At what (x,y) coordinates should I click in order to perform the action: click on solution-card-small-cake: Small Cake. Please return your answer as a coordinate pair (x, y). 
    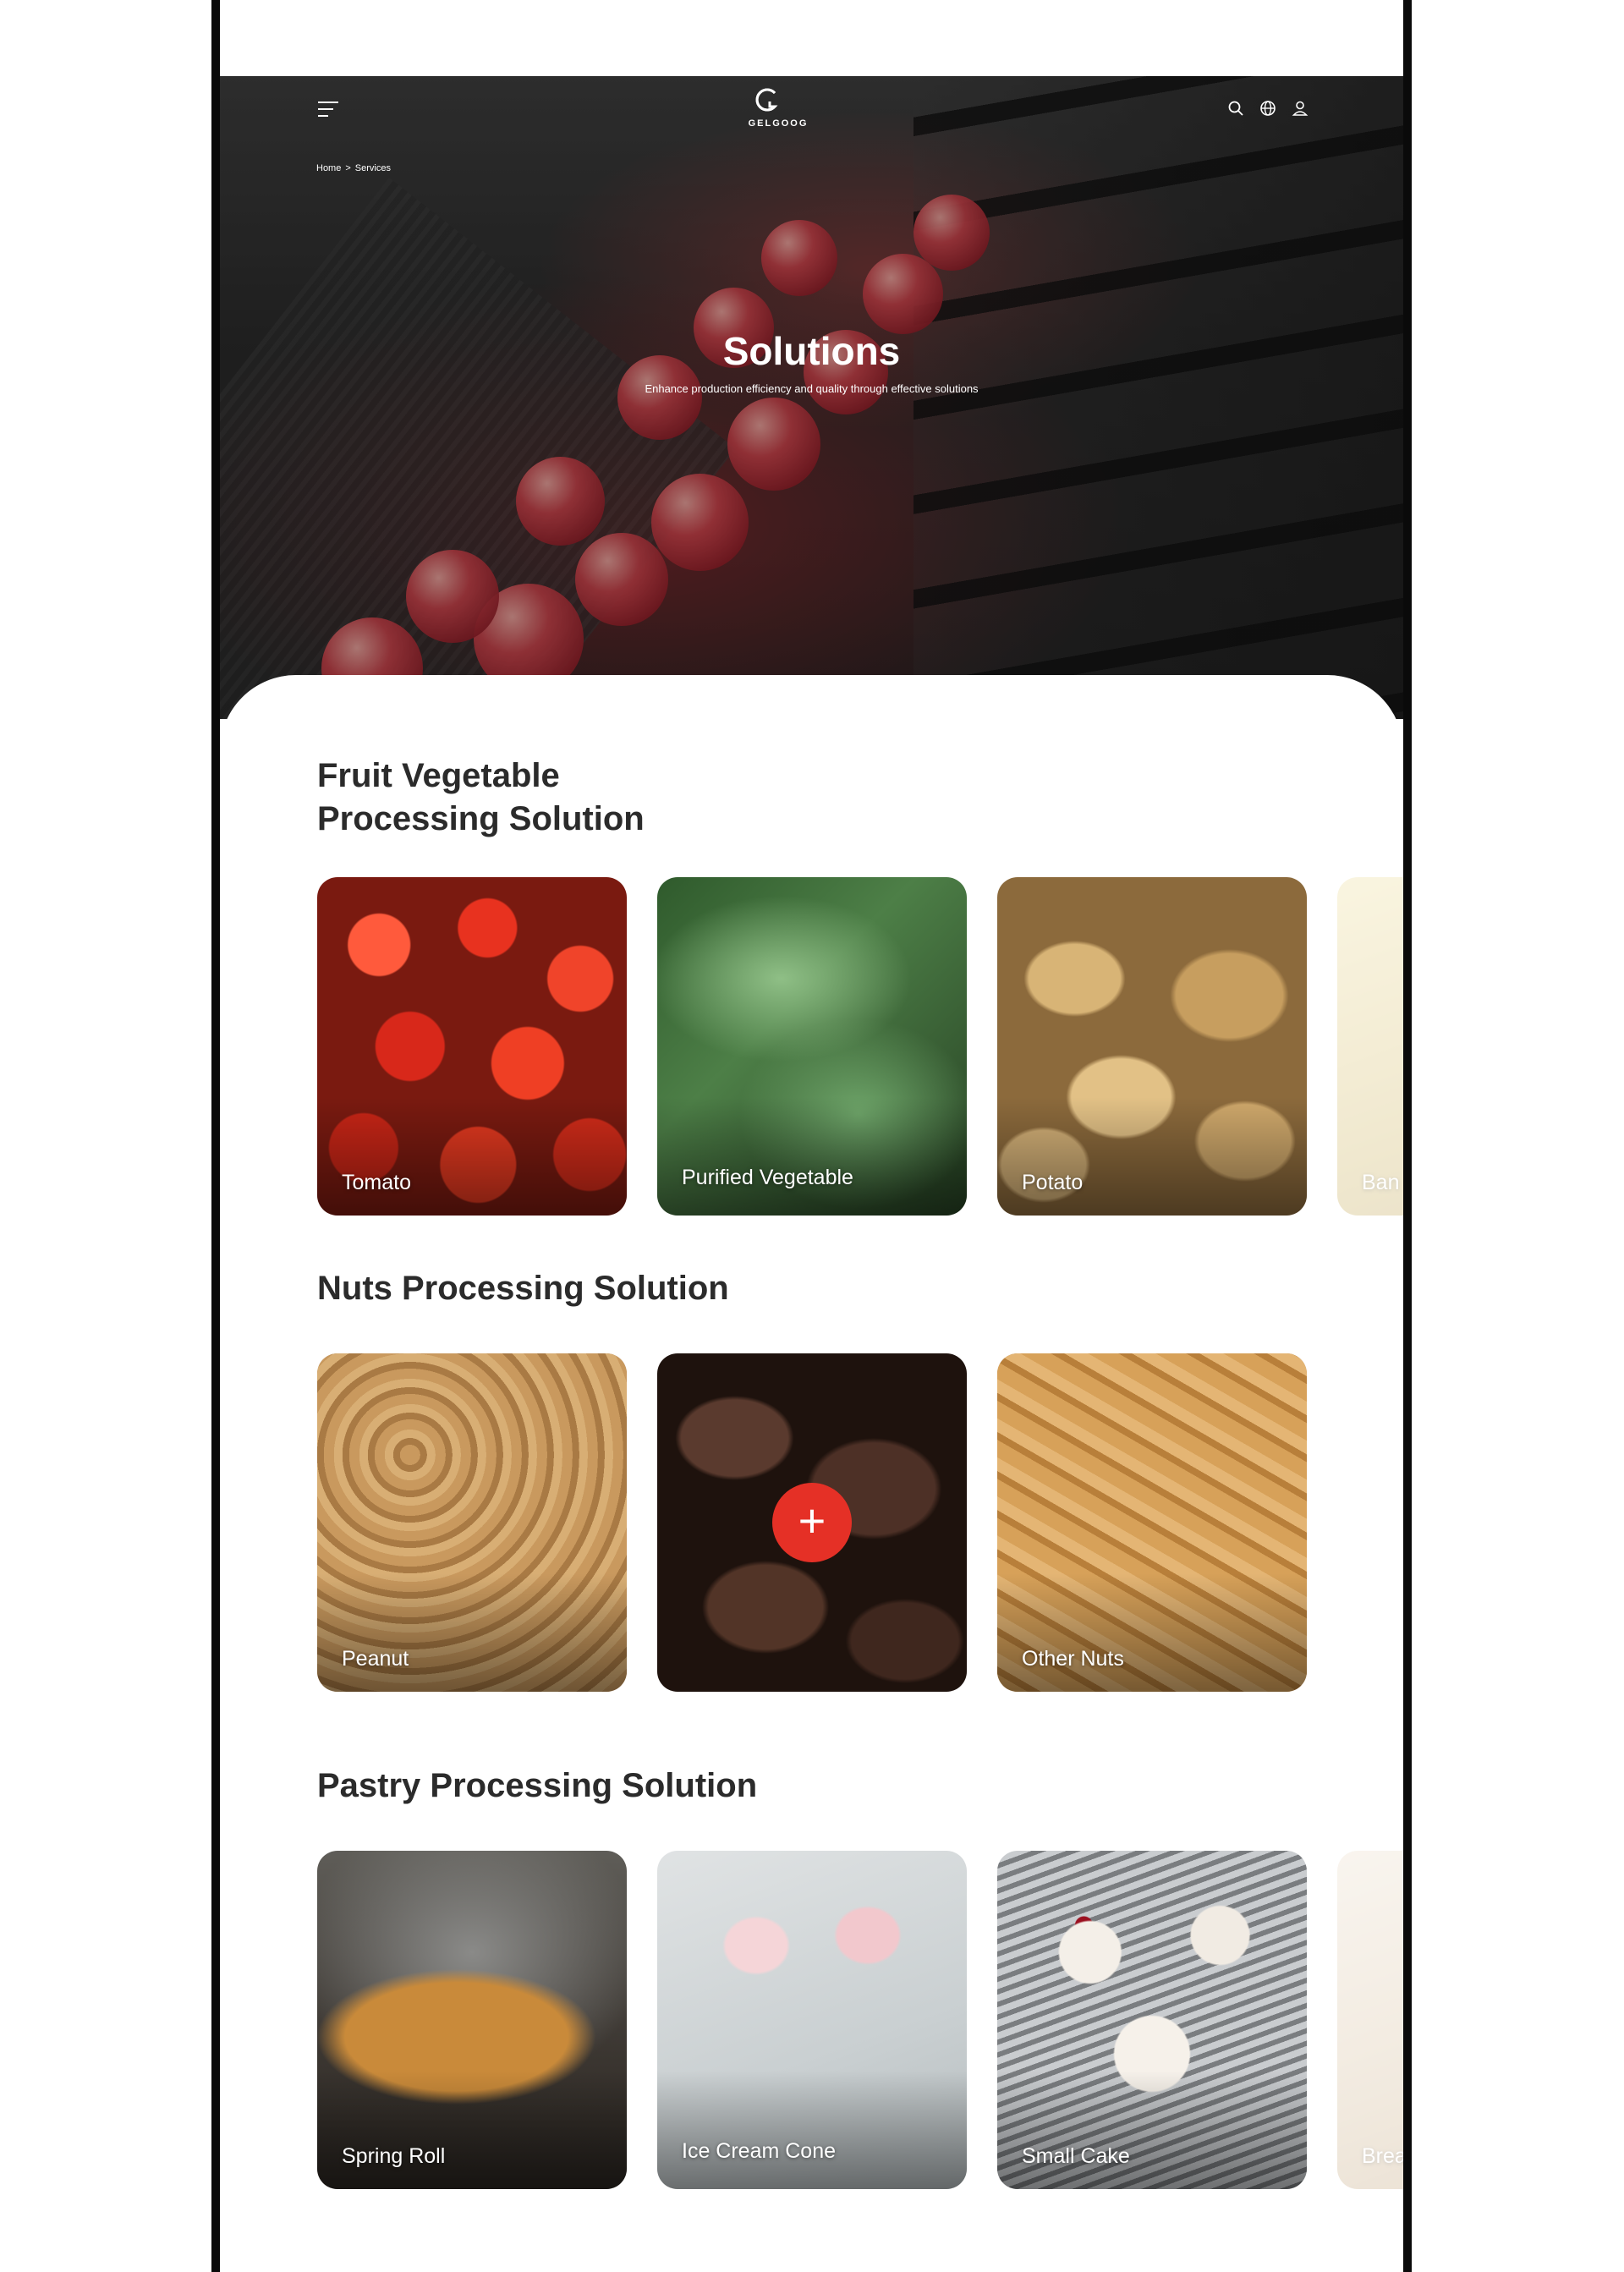
    Looking at the image, I should click on (1152, 2020).